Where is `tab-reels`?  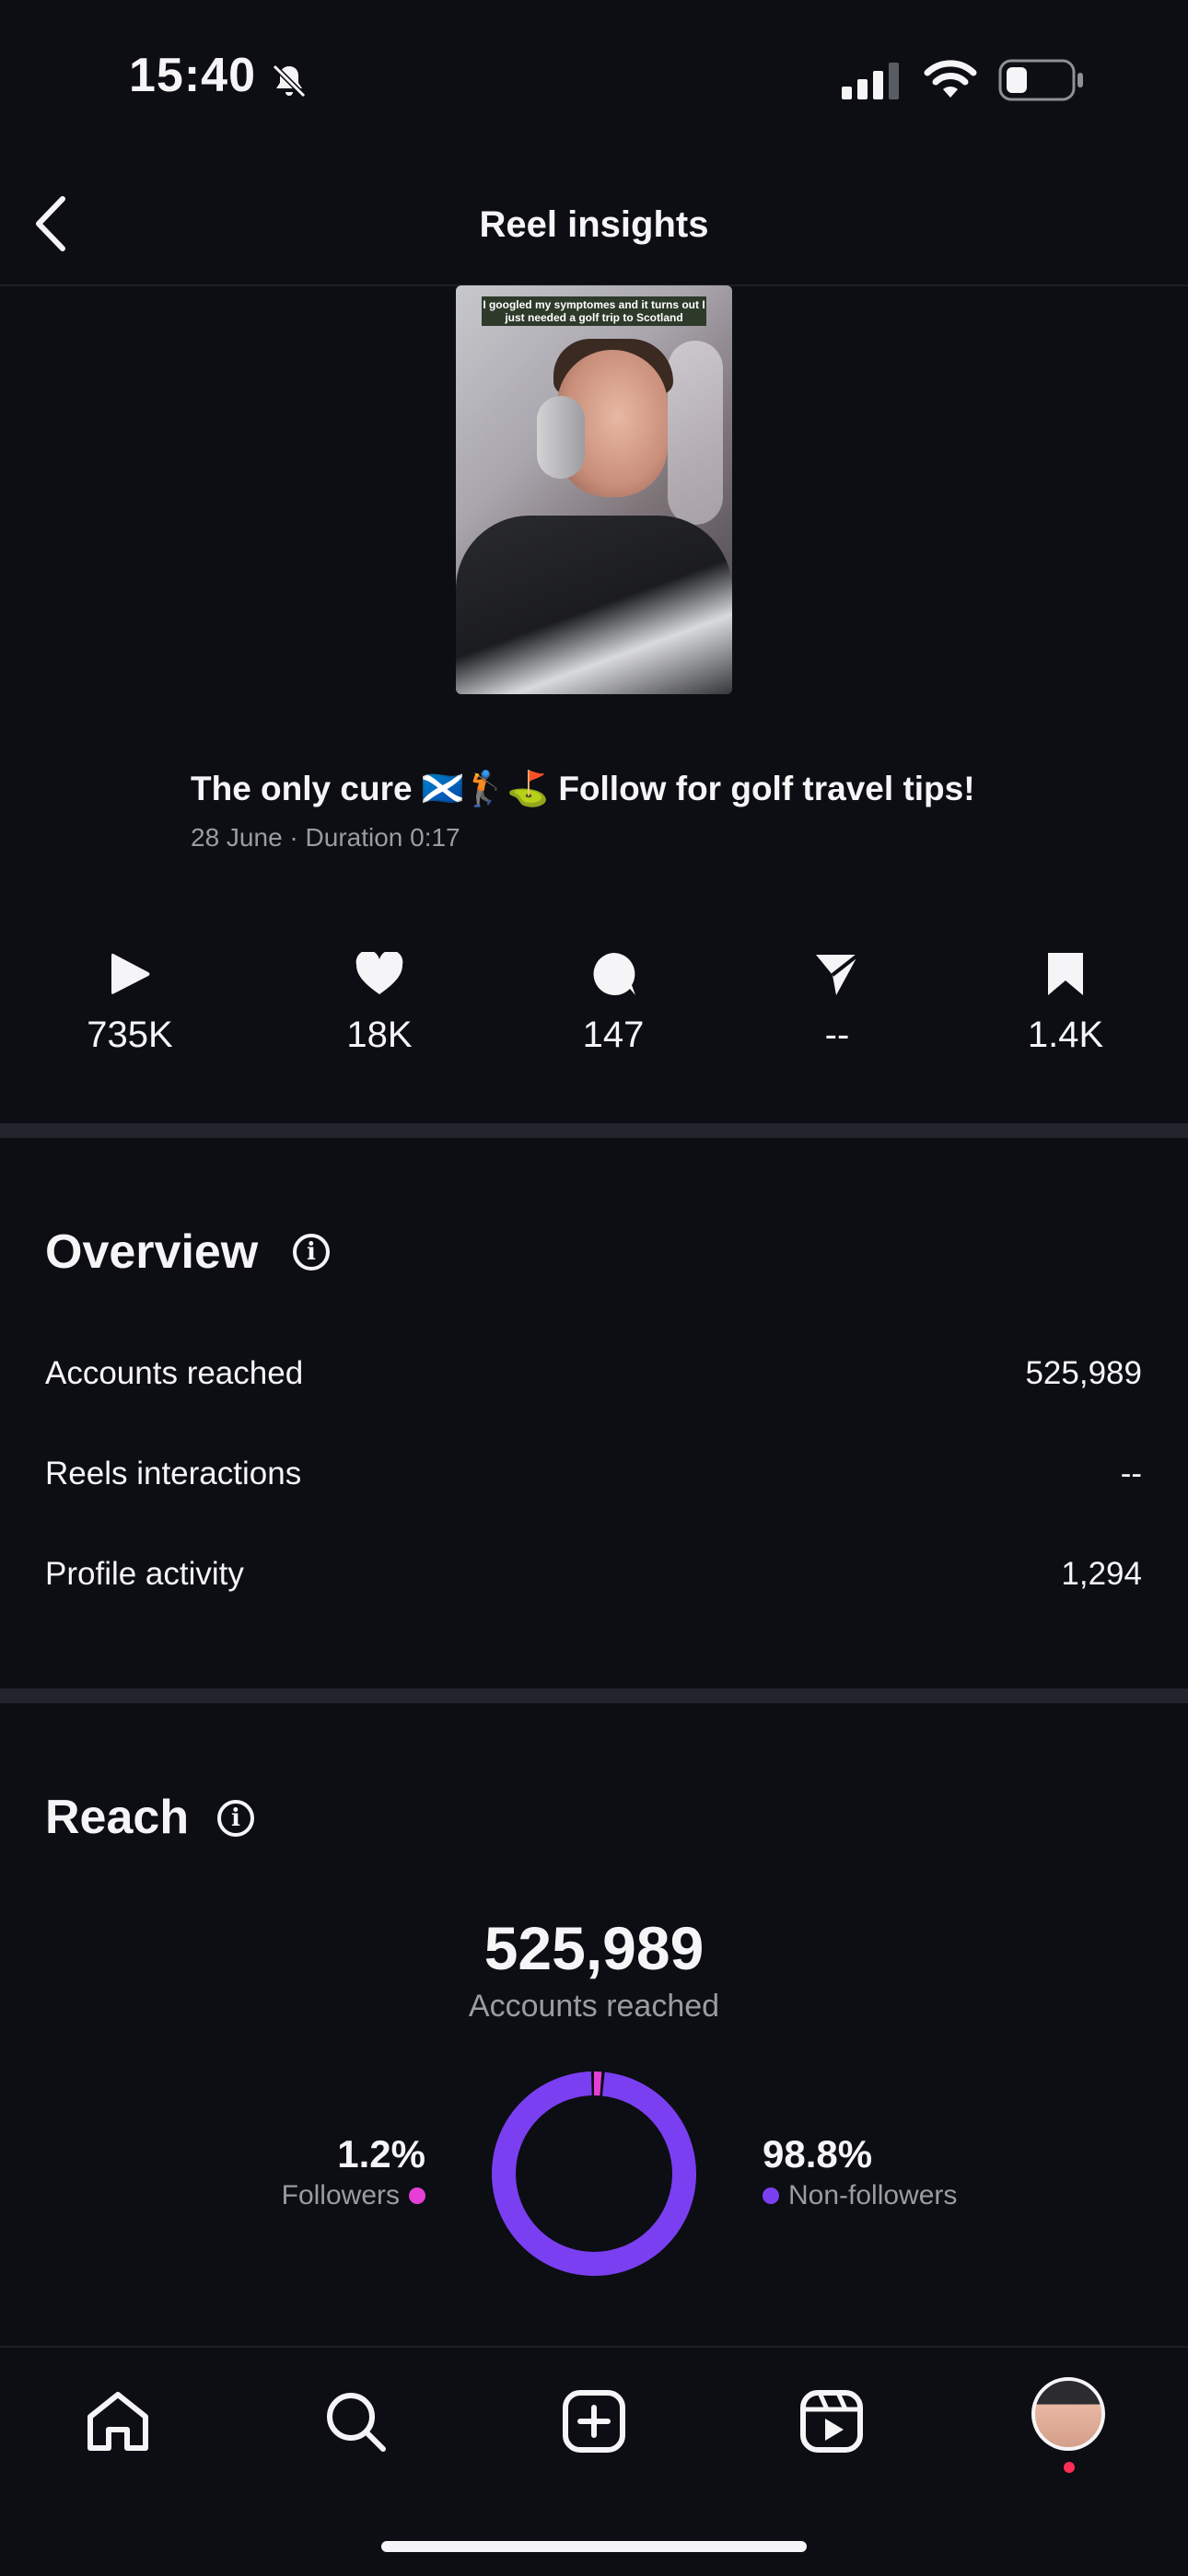 tab-reels is located at coordinates (832, 2421).